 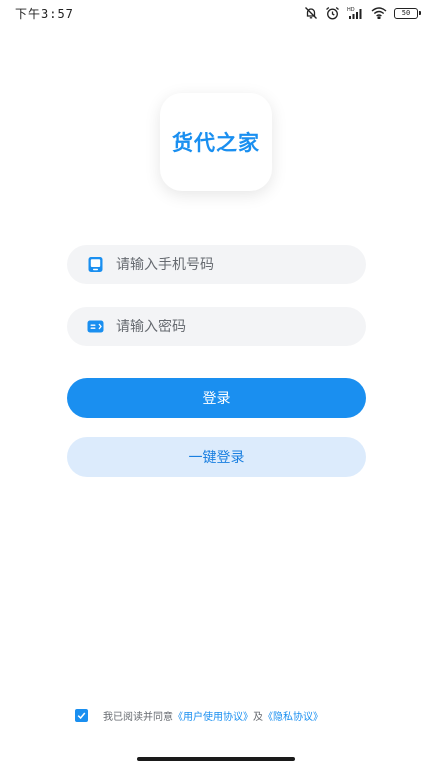 I want to click on status-icons: HD 50, so click(x=362, y=13).